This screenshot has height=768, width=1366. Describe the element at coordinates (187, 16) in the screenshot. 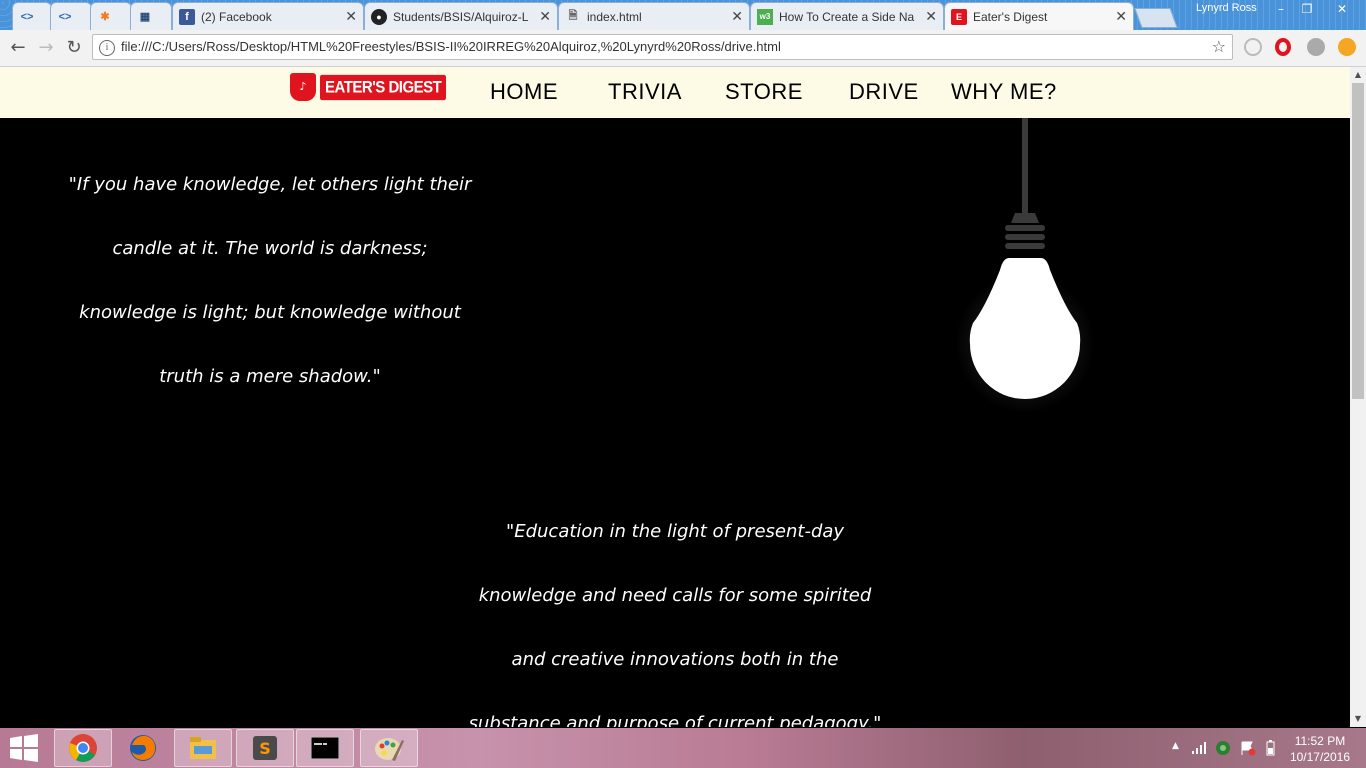

I see `facebook-icon: f` at that location.